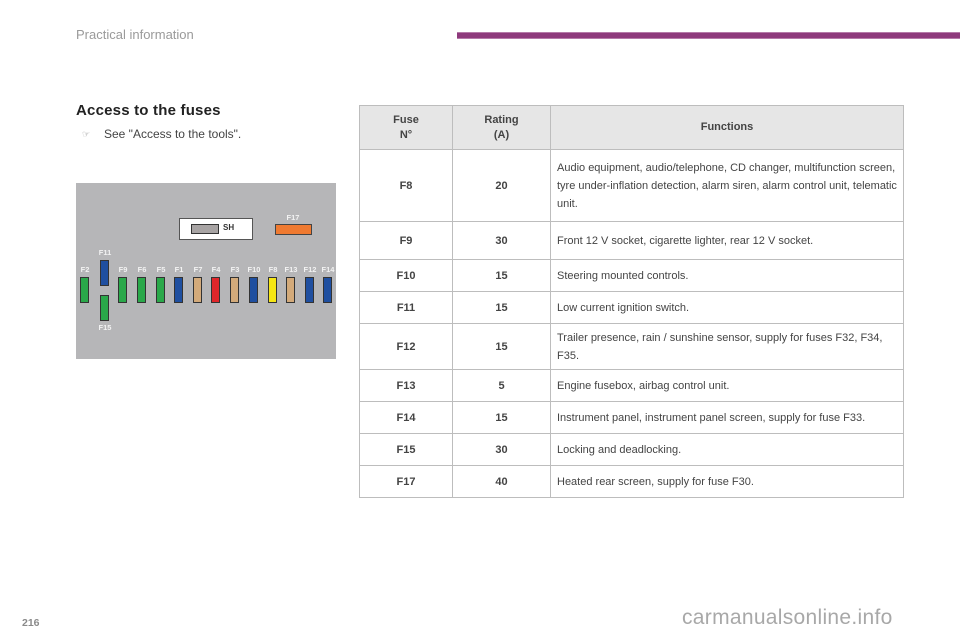 The image size is (960, 640). I want to click on section-title: Access to the fuses, so click(148, 110).